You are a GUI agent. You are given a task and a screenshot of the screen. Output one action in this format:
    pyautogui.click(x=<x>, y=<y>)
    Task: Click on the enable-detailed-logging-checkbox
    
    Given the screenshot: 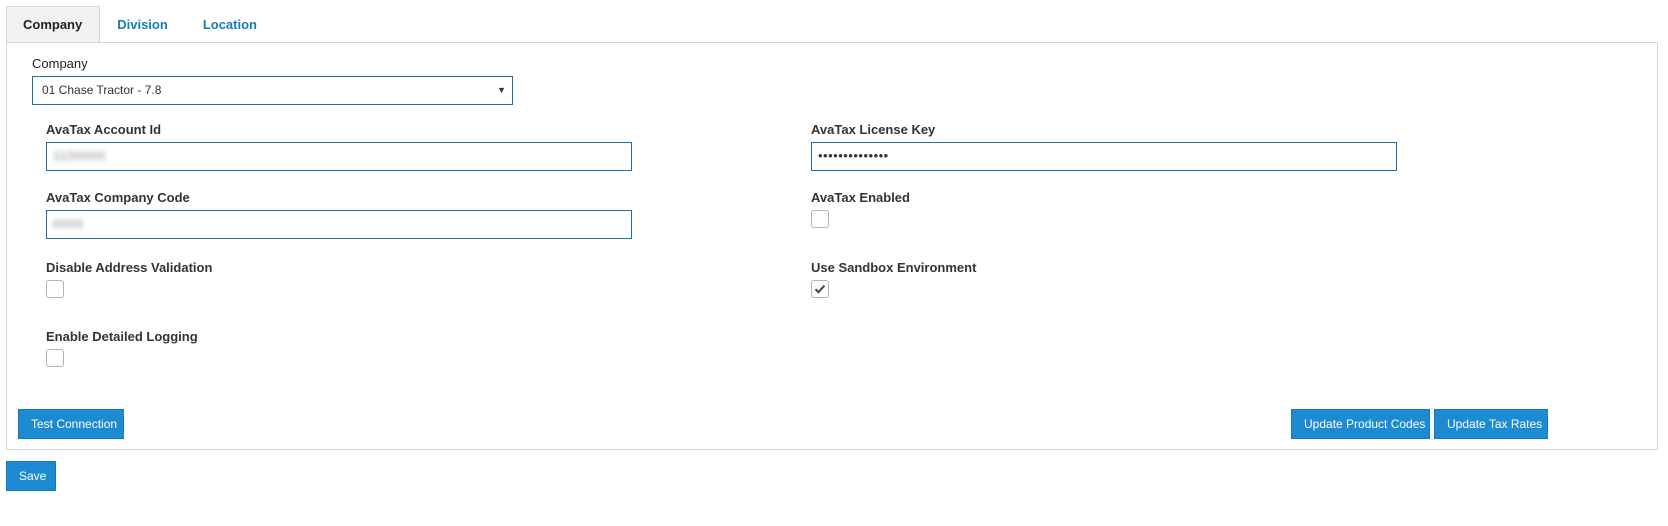 What is the action you would take?
    pyautogui.click(x=55, y=358)
    